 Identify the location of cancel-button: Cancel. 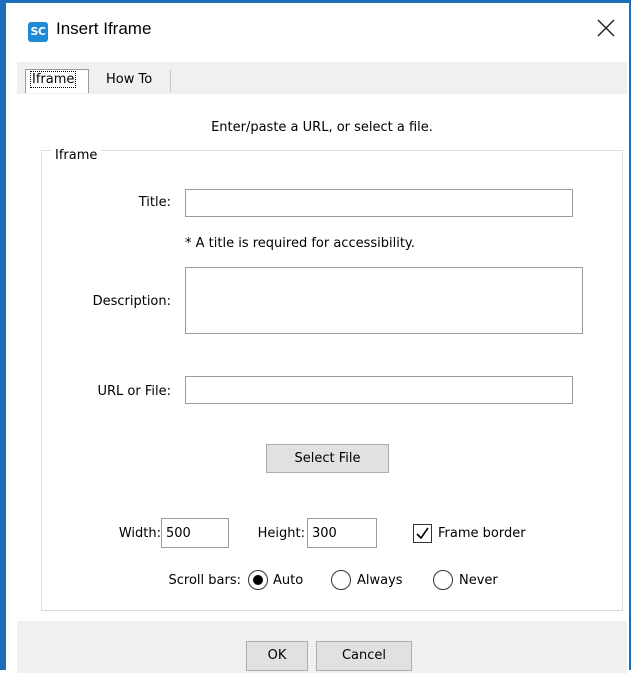
(364, 656).